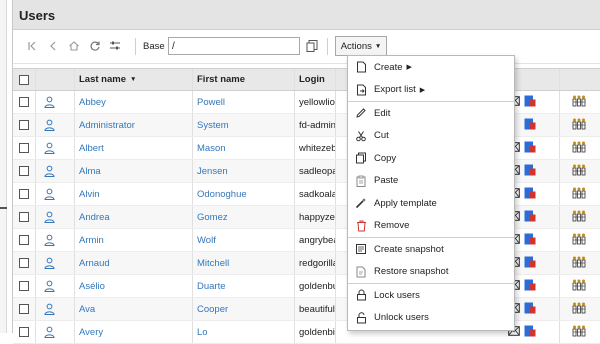 The height and width of the screenshot is (344, 600). Describe the element at coordinates (431, 272) in the screenshot. I see `menu-item-restore-snapshot: Restore snapshot` at that location.